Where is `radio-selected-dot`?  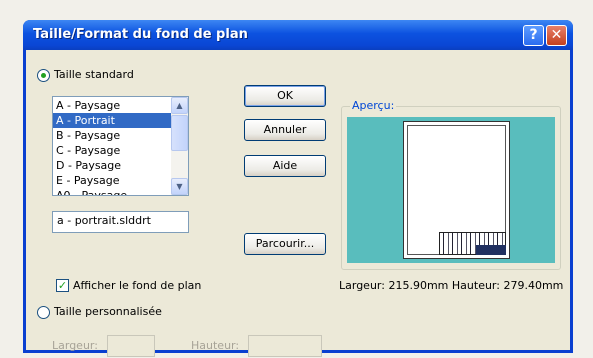 radio-selected-dot is located at coordinates (43, 75).